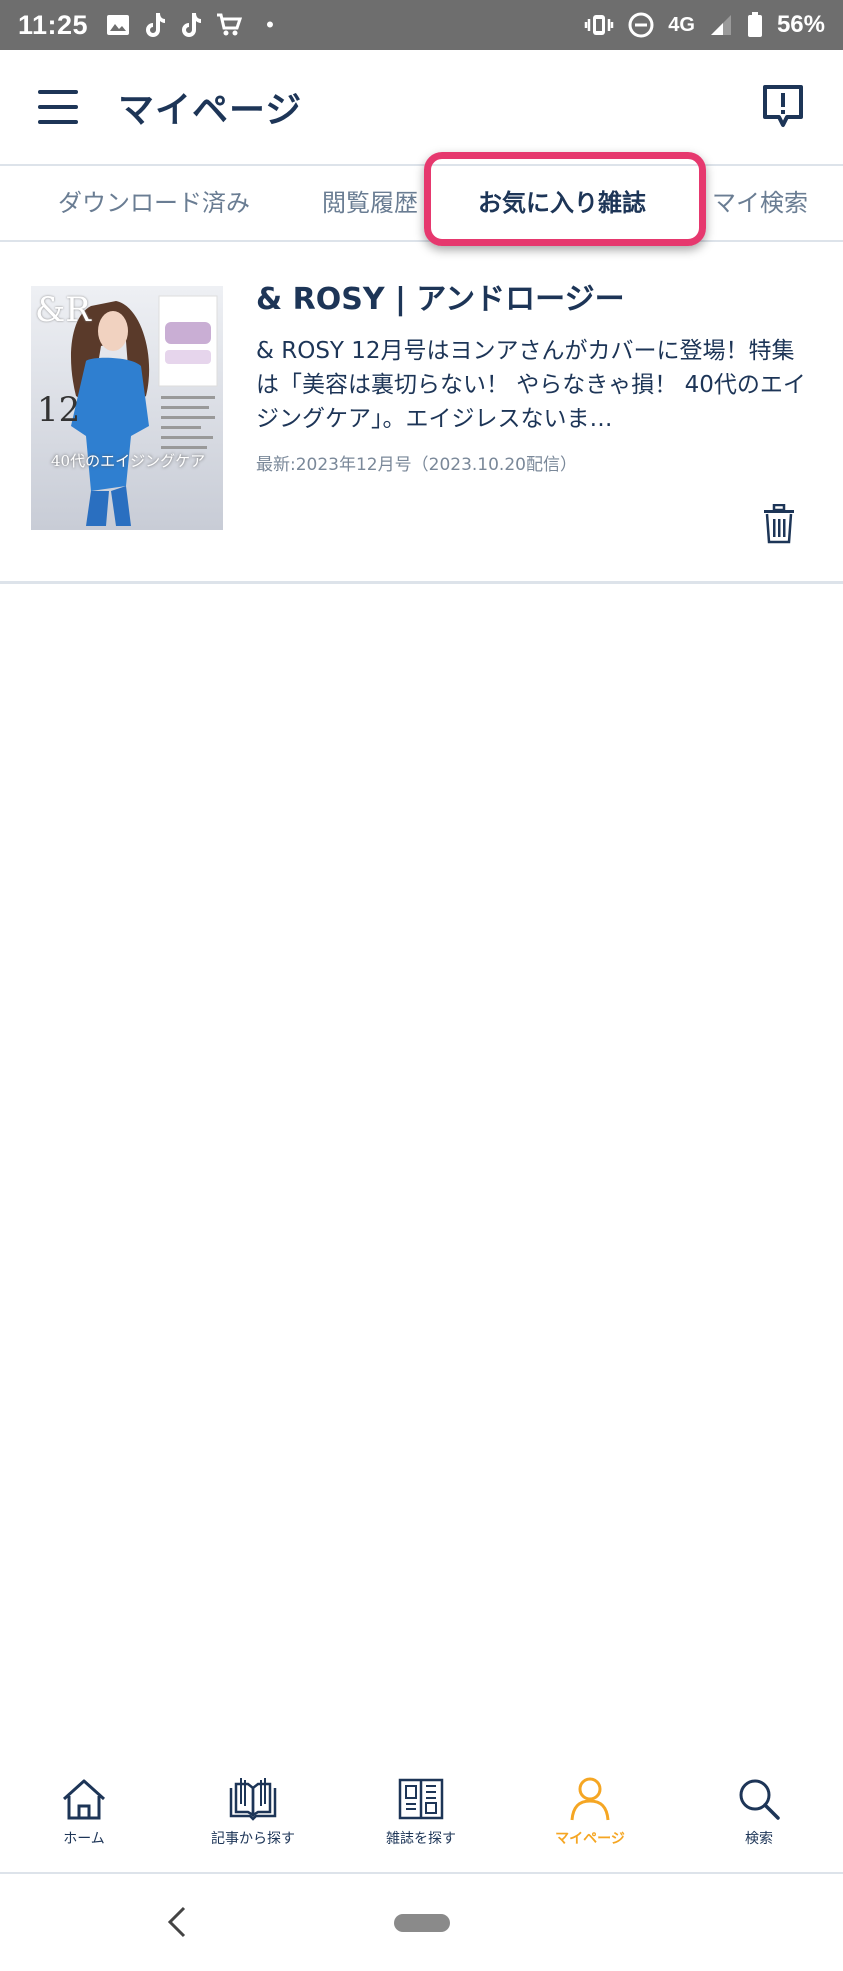 Image resolution: width=843 pixels, height=1971 pixels. I want to click on magazine-cover-image: &R 12 40代のエイジングケア, so click(127, 408).